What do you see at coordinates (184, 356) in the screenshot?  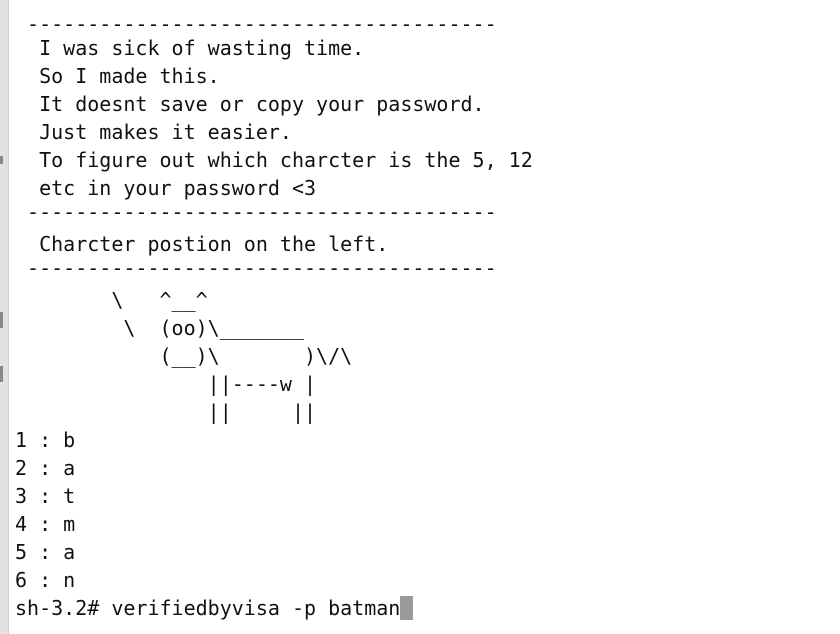 I see `ascii-art-line: (__)\ )\/\` at bounding box center [184, 356].